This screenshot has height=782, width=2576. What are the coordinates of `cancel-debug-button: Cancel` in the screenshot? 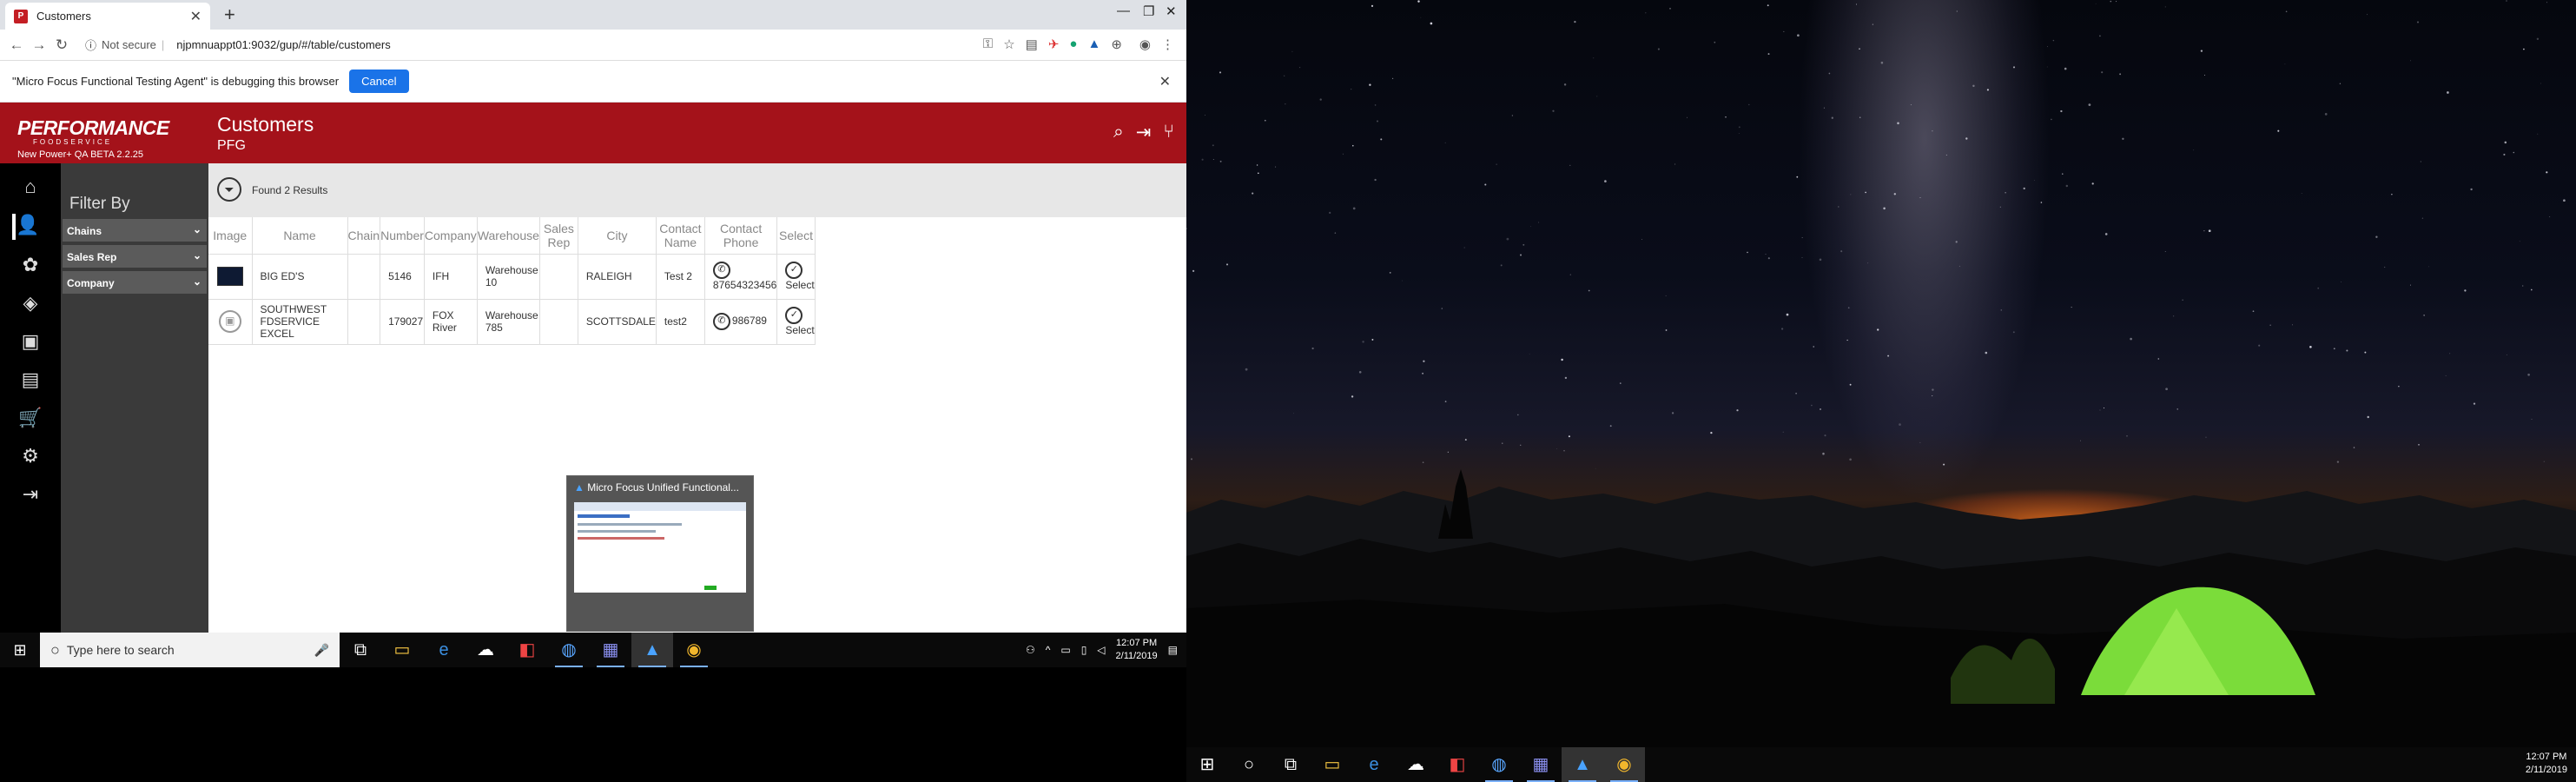 It's located at (379, 82).